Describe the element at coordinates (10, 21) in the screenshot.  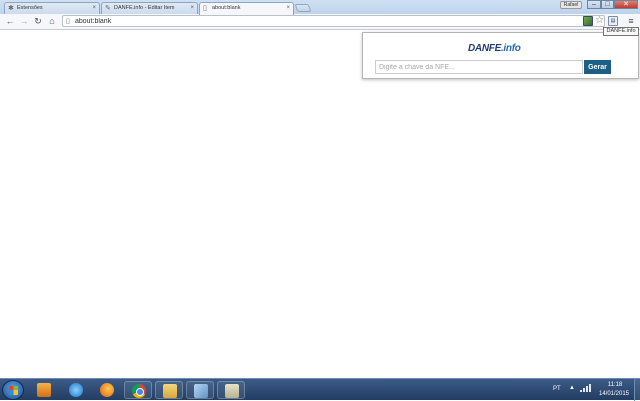
I see `back-arrow-icon: ←` at that location.